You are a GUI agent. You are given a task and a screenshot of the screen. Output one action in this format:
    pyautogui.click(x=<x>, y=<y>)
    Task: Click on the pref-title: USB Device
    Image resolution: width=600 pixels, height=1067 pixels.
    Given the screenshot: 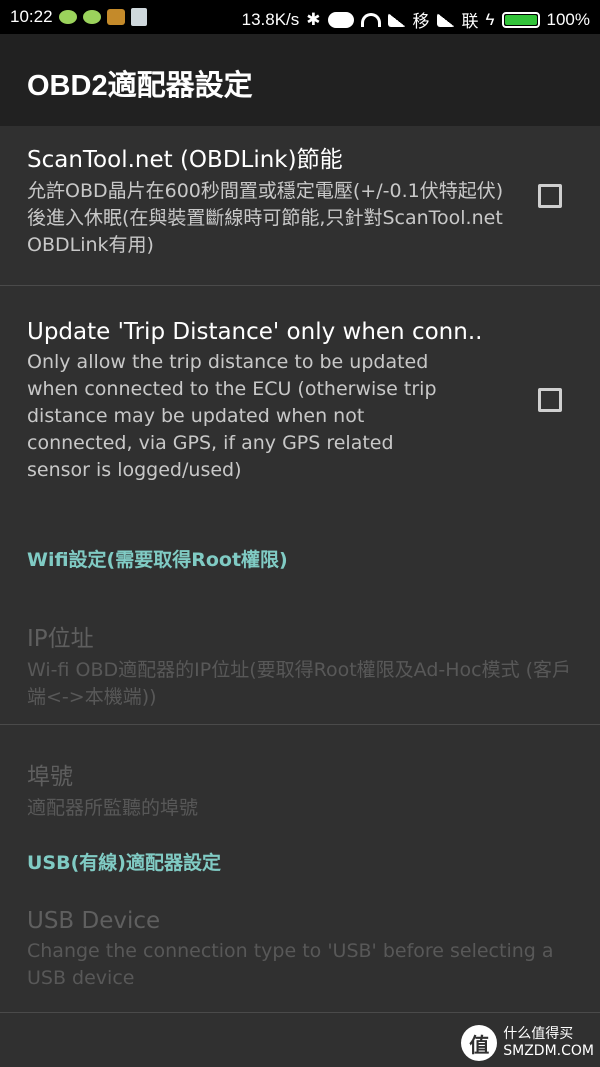 What is the action you would take?
    pyautogui.click(x=94, y=921)
    